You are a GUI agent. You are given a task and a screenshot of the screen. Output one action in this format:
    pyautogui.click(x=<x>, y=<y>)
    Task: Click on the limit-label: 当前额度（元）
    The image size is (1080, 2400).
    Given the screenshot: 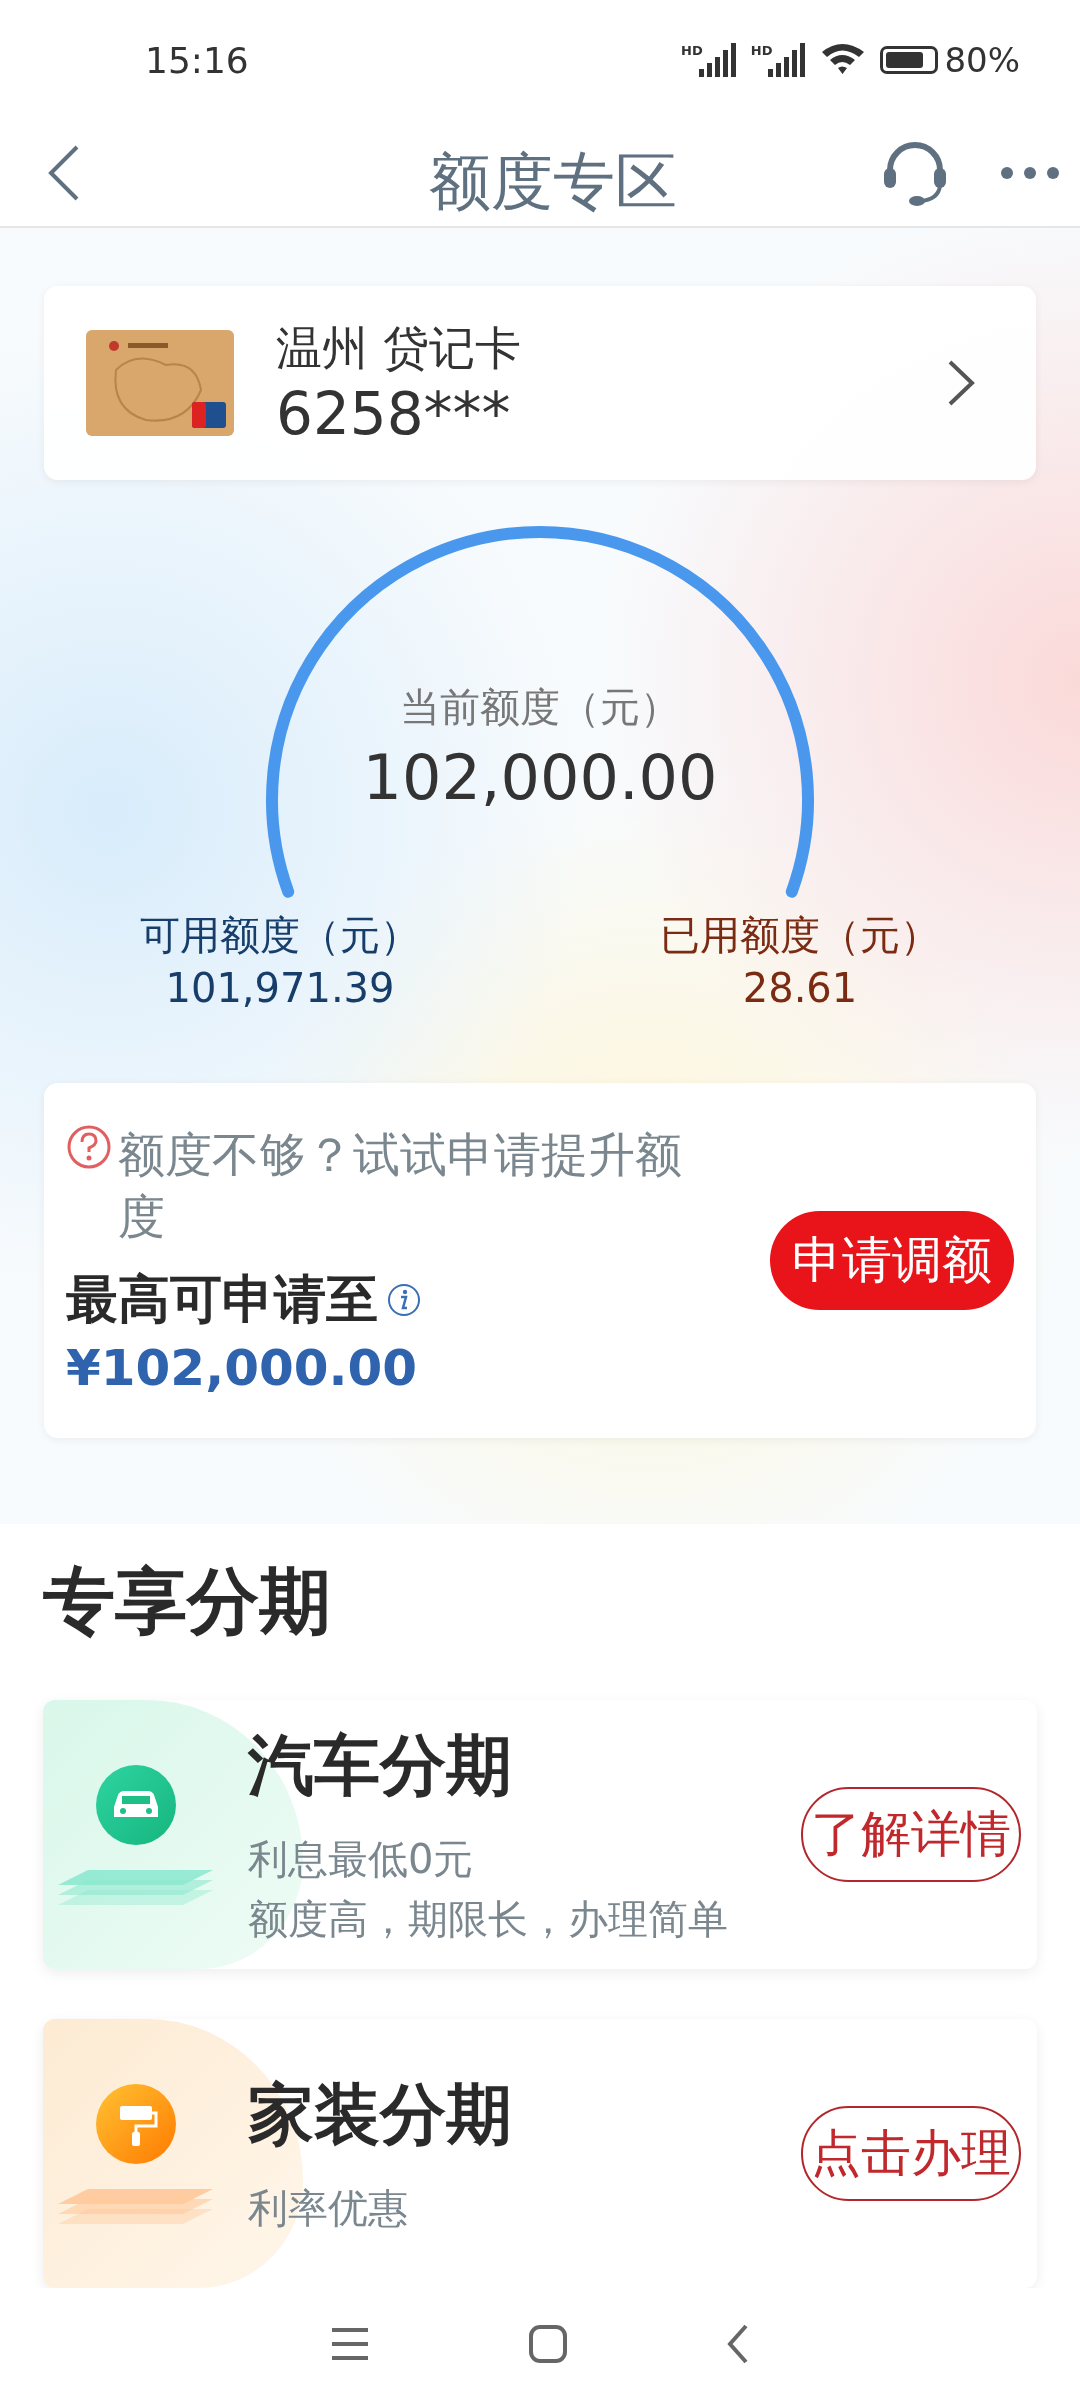 What is the action you would take?
    pyautogui.click(x=540, y=707)
    